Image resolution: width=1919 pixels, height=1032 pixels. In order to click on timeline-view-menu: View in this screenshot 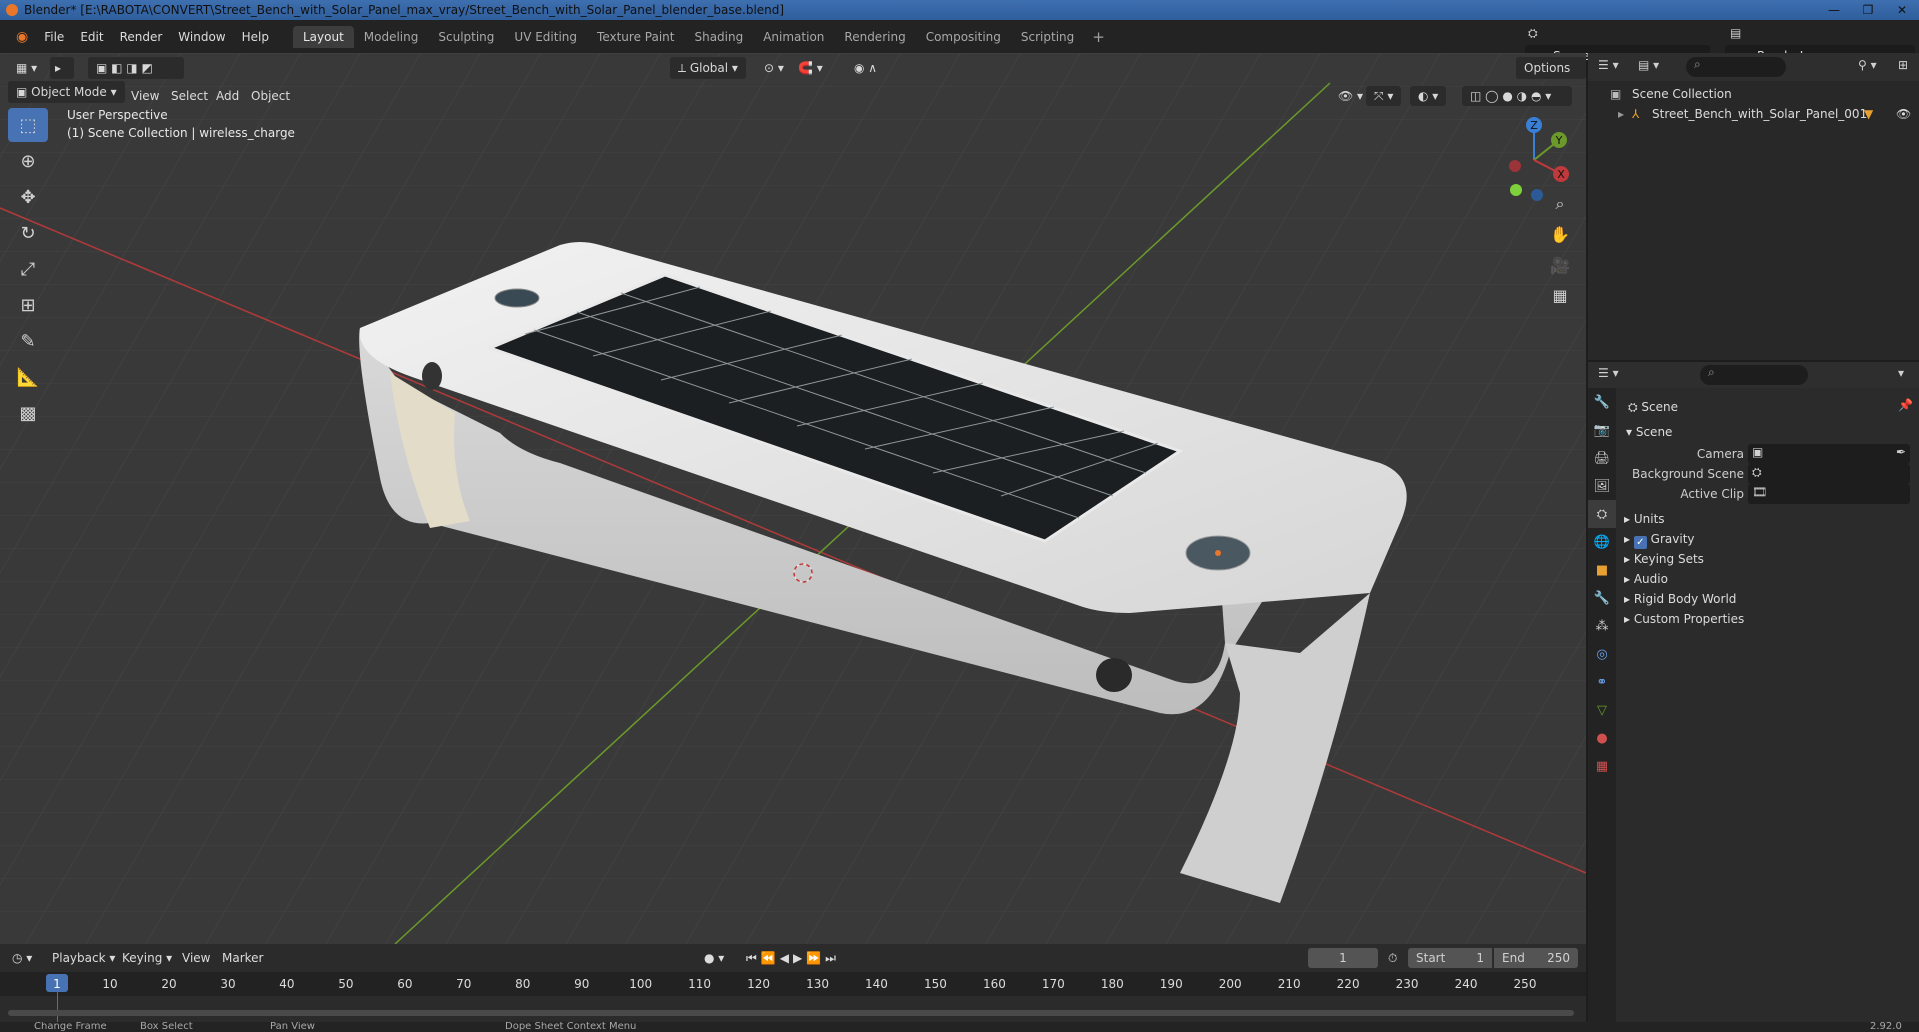, I will do `click(196, 958)`.